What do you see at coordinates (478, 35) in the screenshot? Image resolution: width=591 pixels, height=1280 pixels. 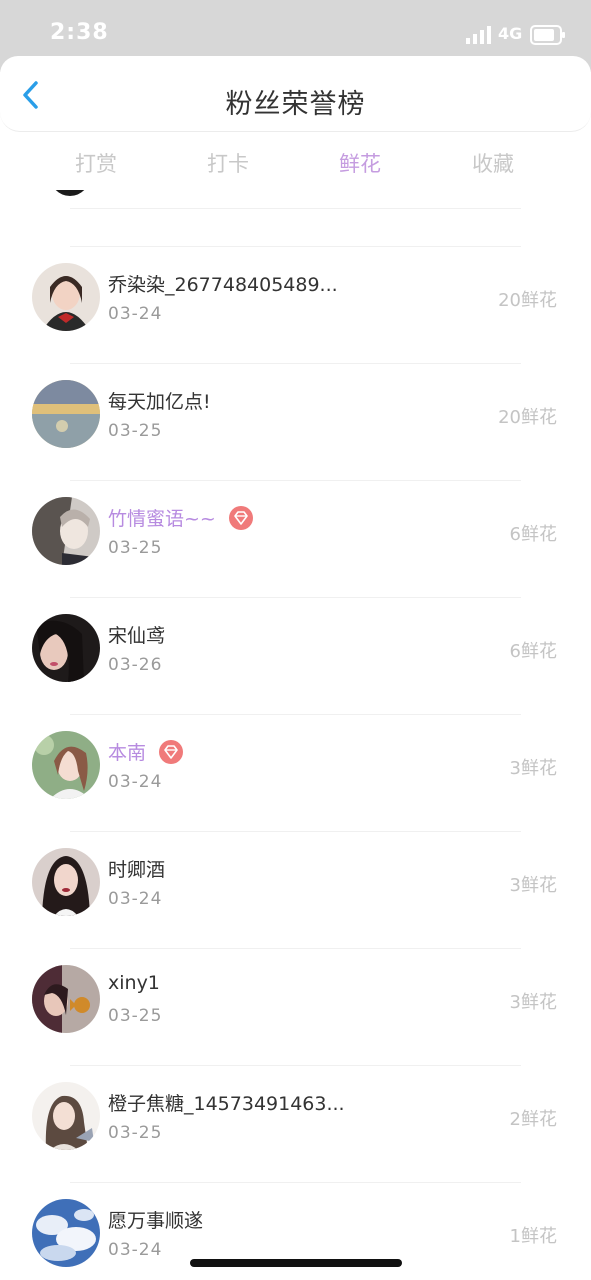 I see `signal-icon` at bounding box center [478, 35].